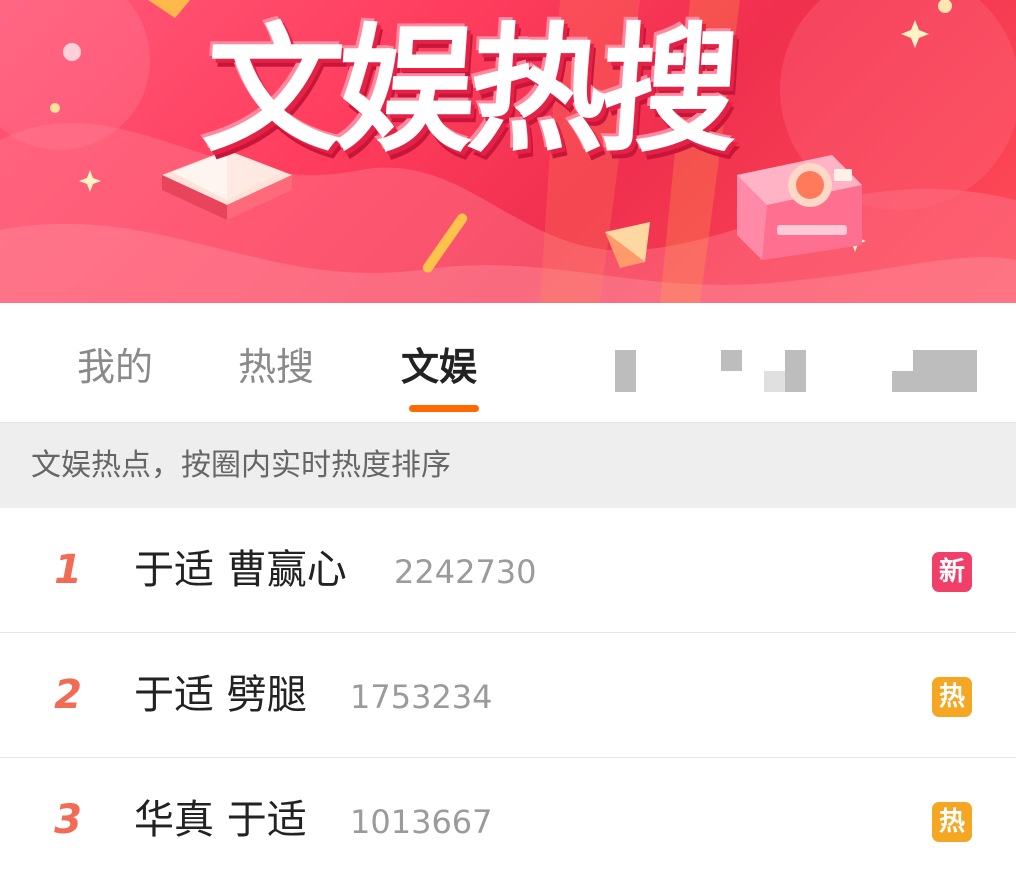 The height and width of the screenshot is (882, 1016). What do you see at coordinates (465, 572) in the screenshot?
I see `heat-count: 2242730` at bounding box center [465, 572].